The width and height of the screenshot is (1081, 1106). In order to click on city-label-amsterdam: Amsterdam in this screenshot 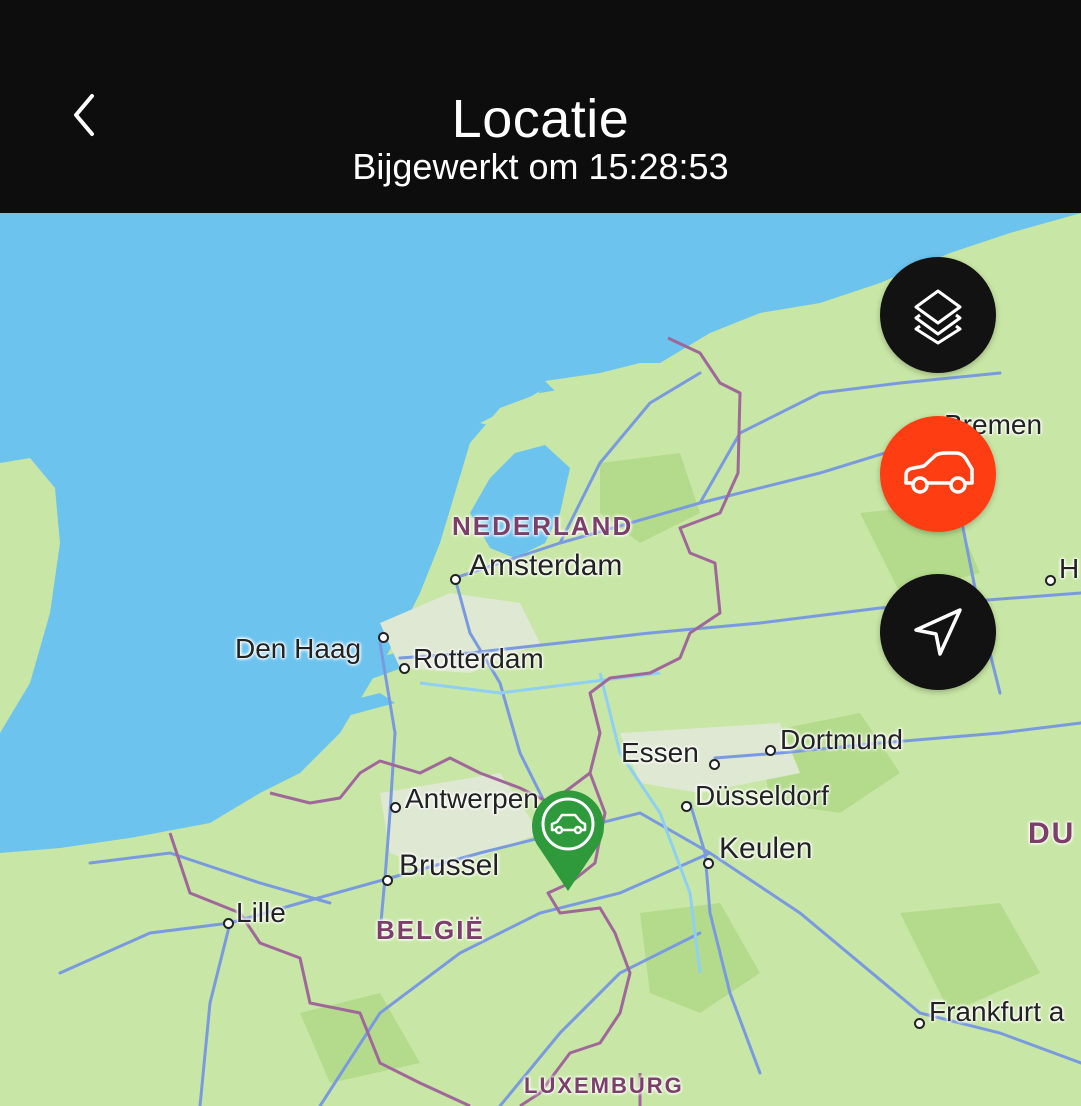, I will do `click(546, 565)`.